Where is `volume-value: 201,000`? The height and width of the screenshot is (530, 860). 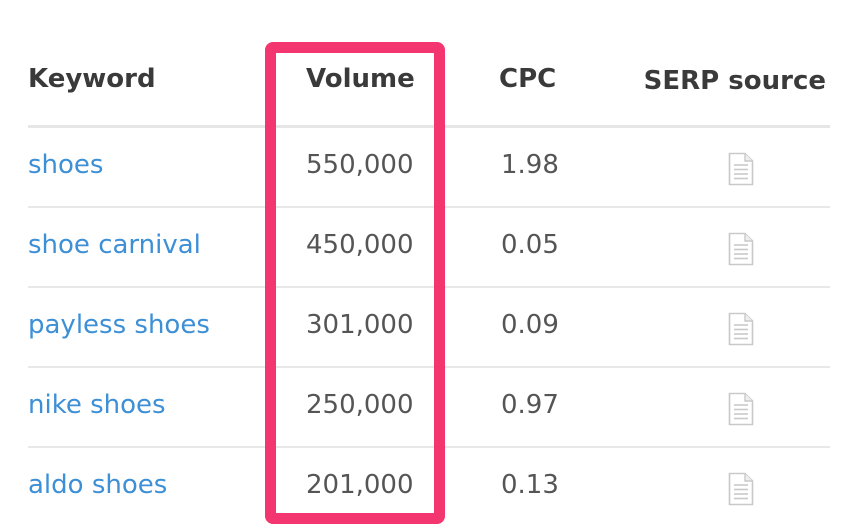
volume-value: 201,000 is located at coordinates (360, 485).